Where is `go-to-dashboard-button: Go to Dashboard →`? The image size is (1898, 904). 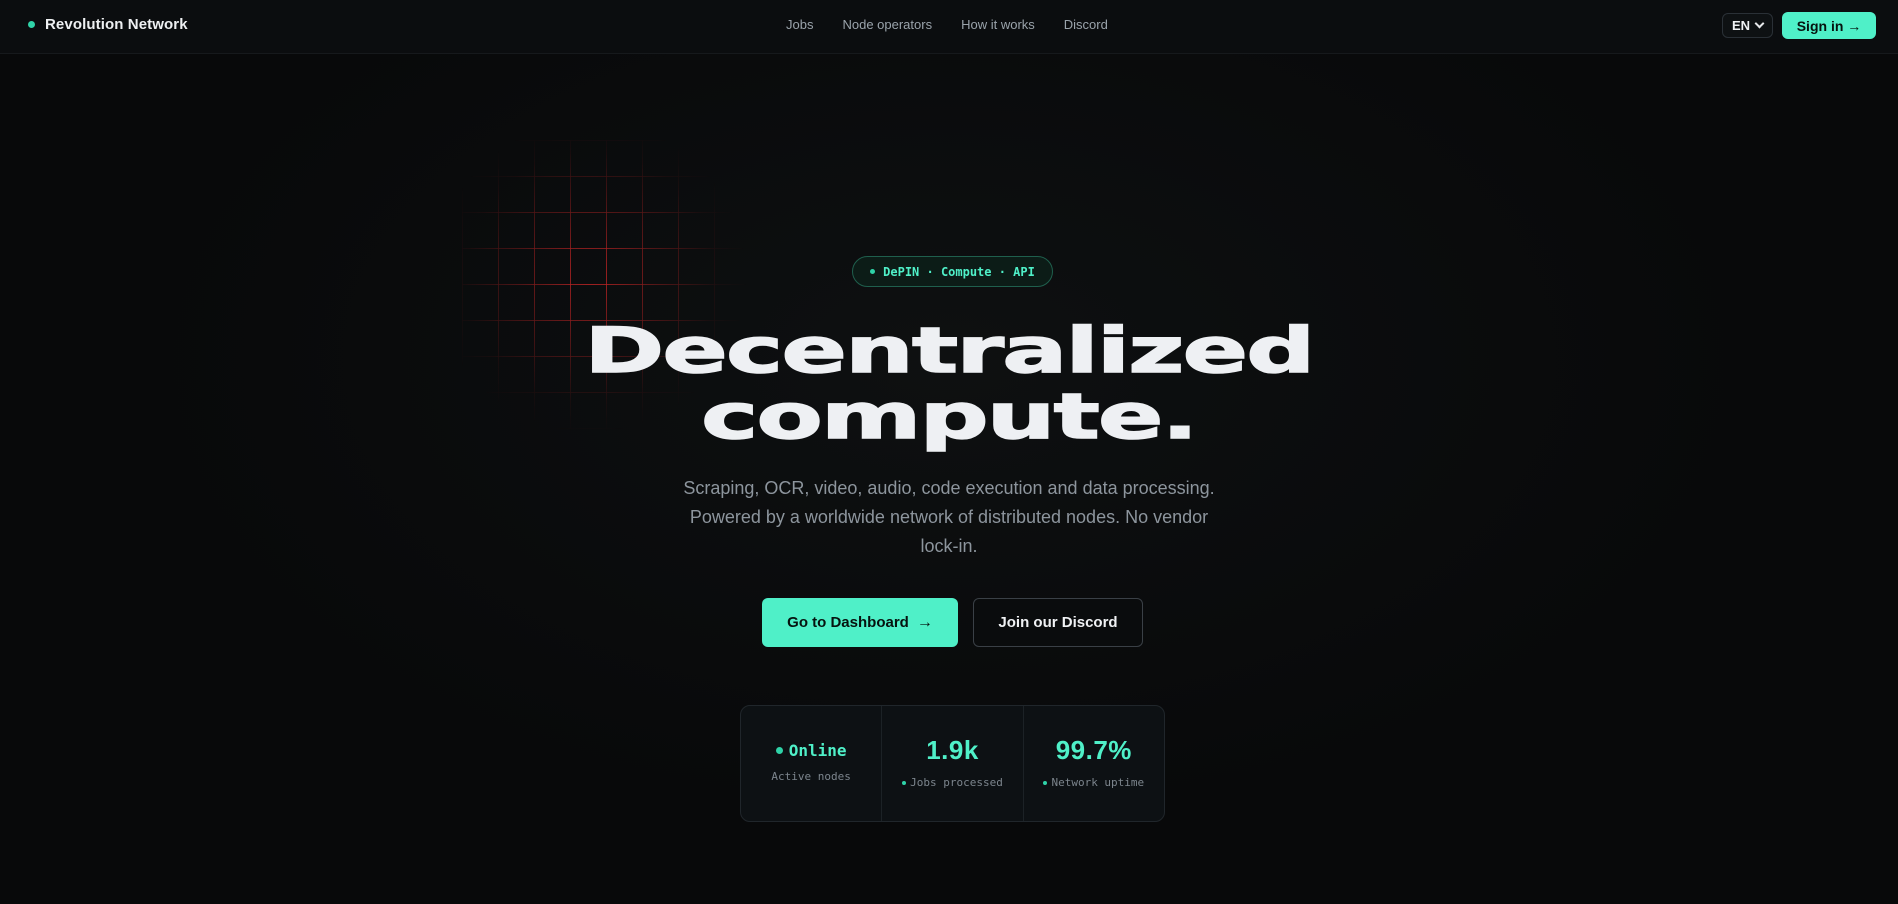
go-to-dashboard-button: Go to Dashboard → is located at coordinates (860, 622).